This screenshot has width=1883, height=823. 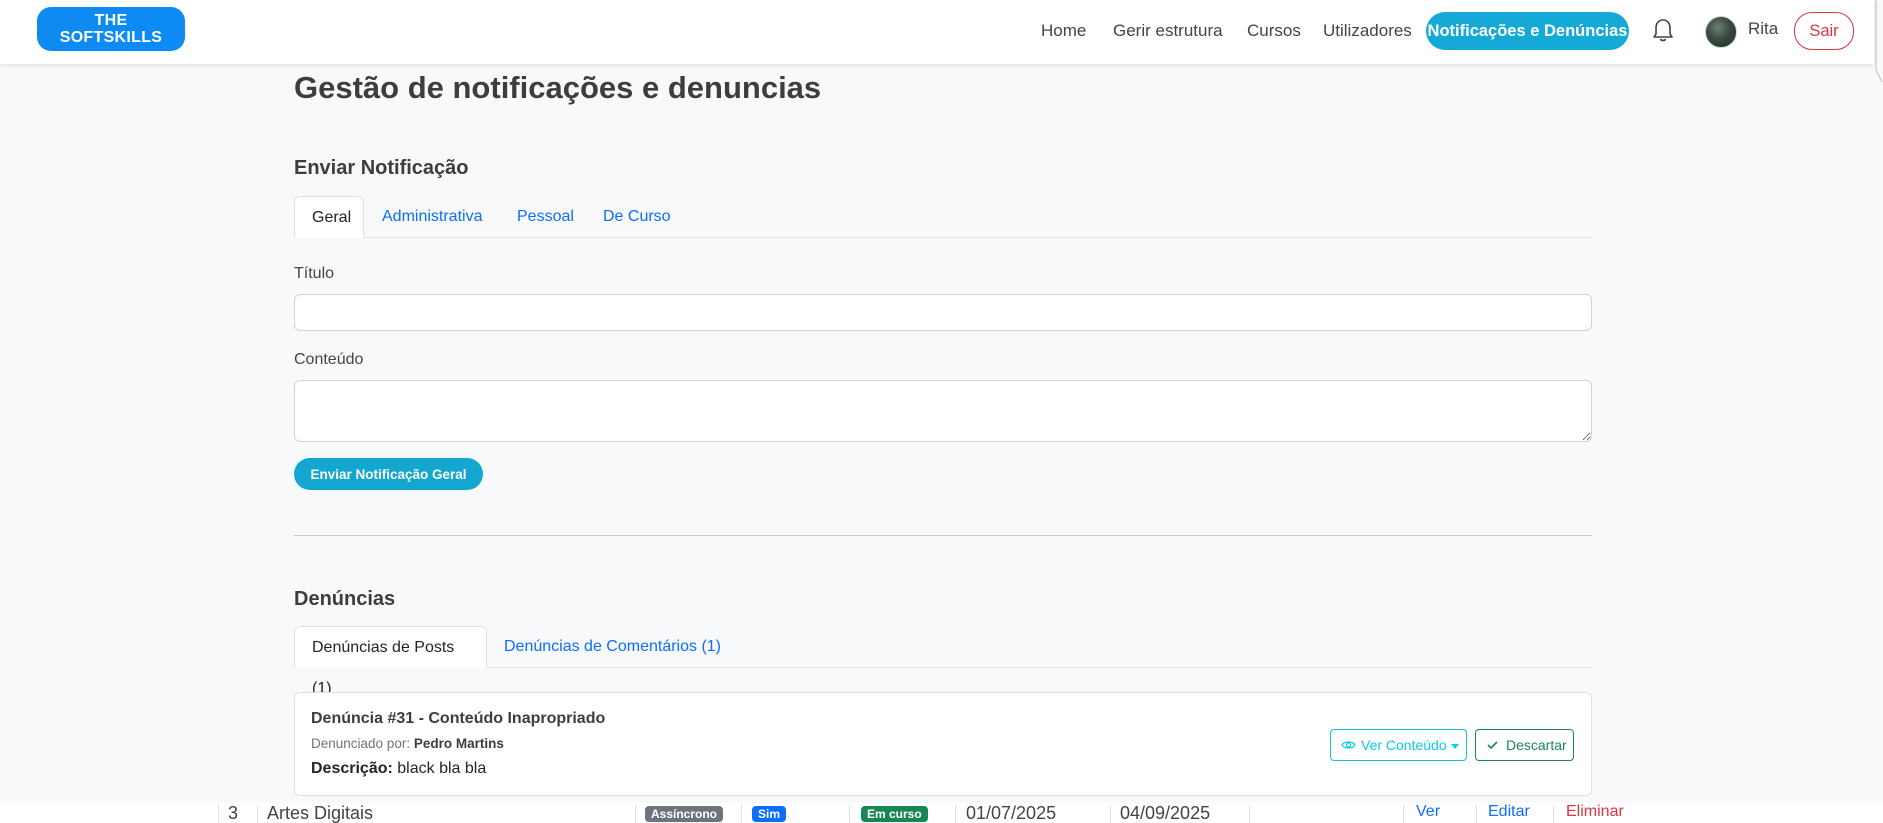 I want to click on description-label: Descrição:, so click(x=352, y=768).